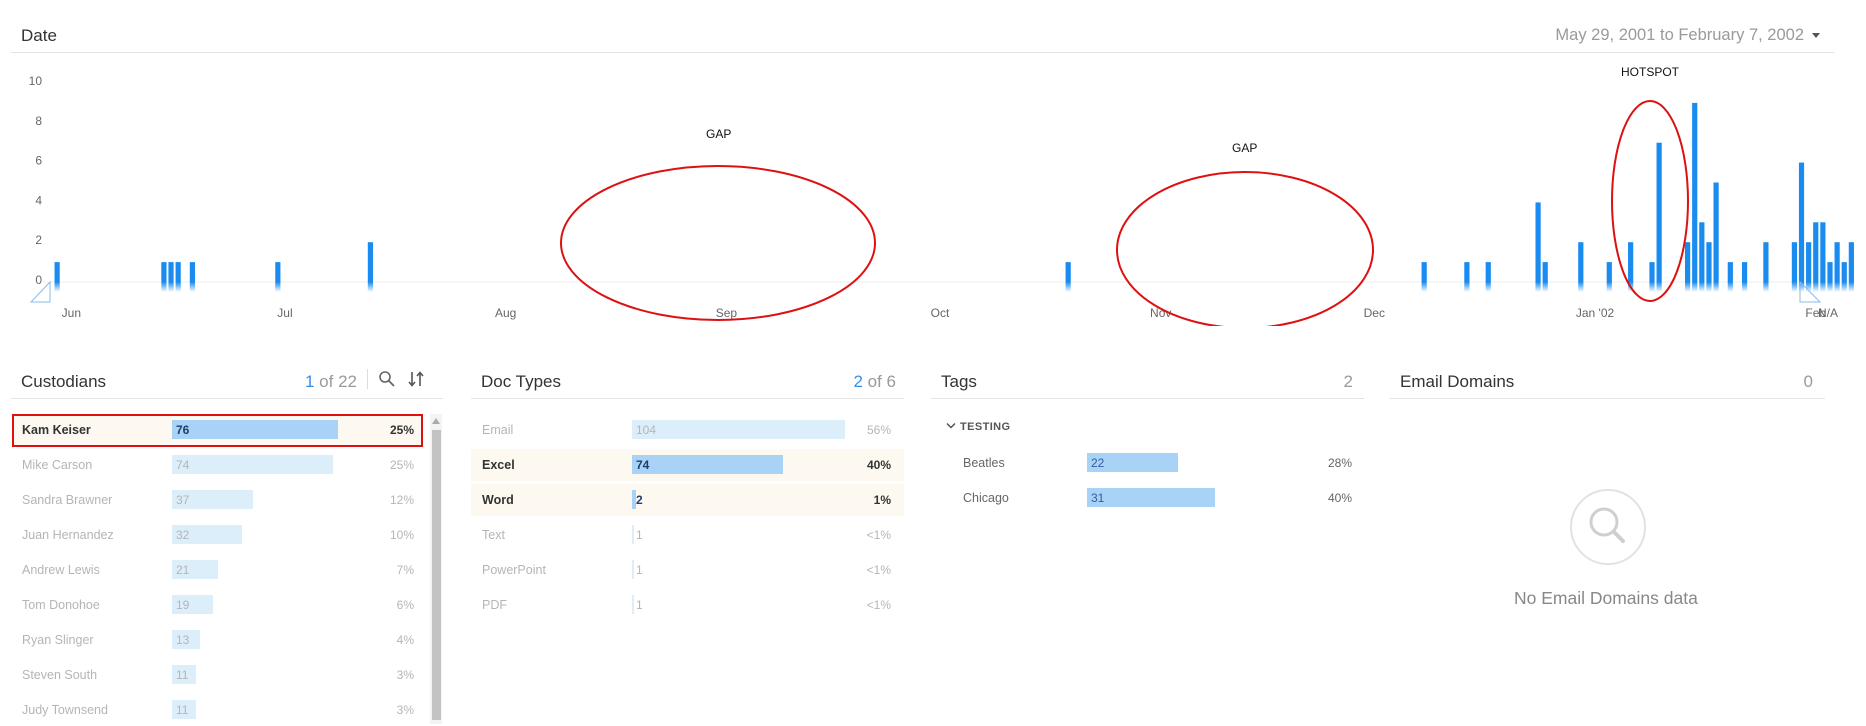  What do you see at coordinates (38, 280) in the screenshot?
I see `y-tick-label: 0` at bounding box center [38, 280].